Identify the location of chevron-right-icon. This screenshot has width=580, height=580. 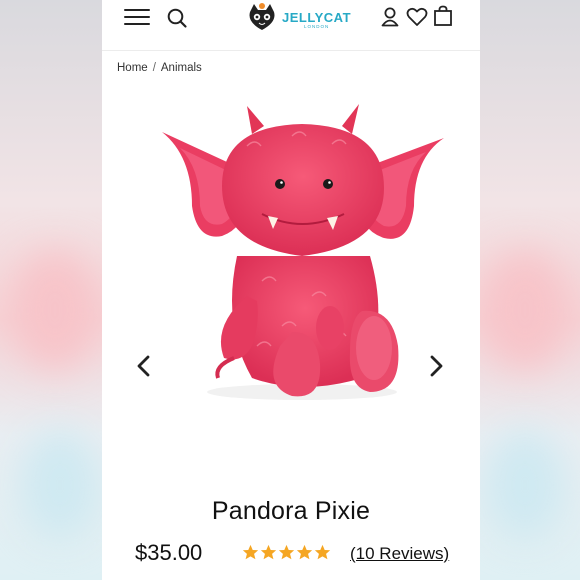
(436, 366).